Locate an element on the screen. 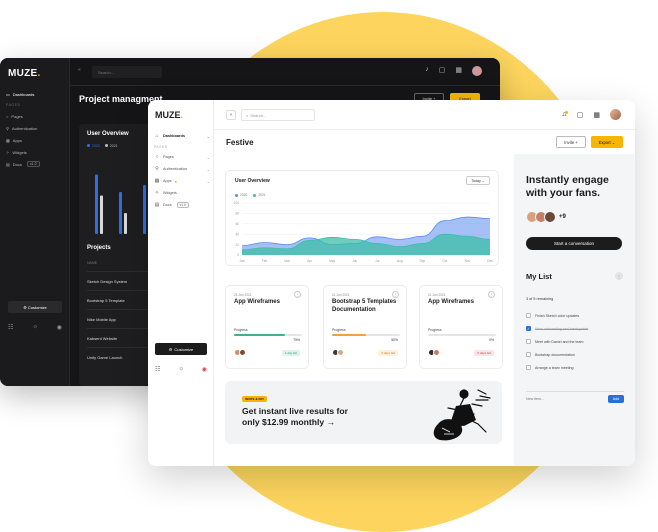 Image resolution: width=658 pixels, height=532 pixels. add-button: Add is located at coordinates (616, 398).